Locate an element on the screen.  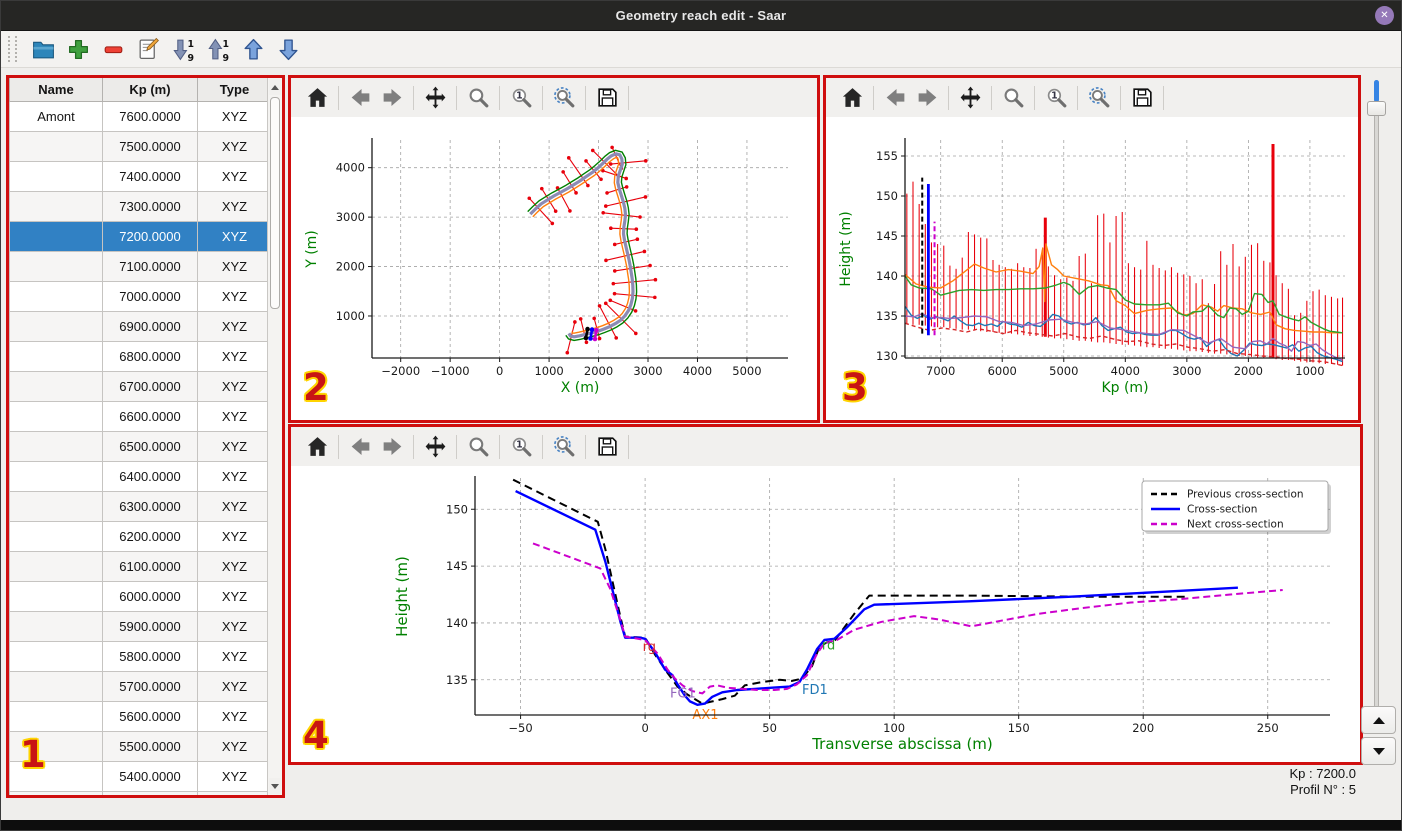
svg-text: 150 is located at coordinates (887, 196).